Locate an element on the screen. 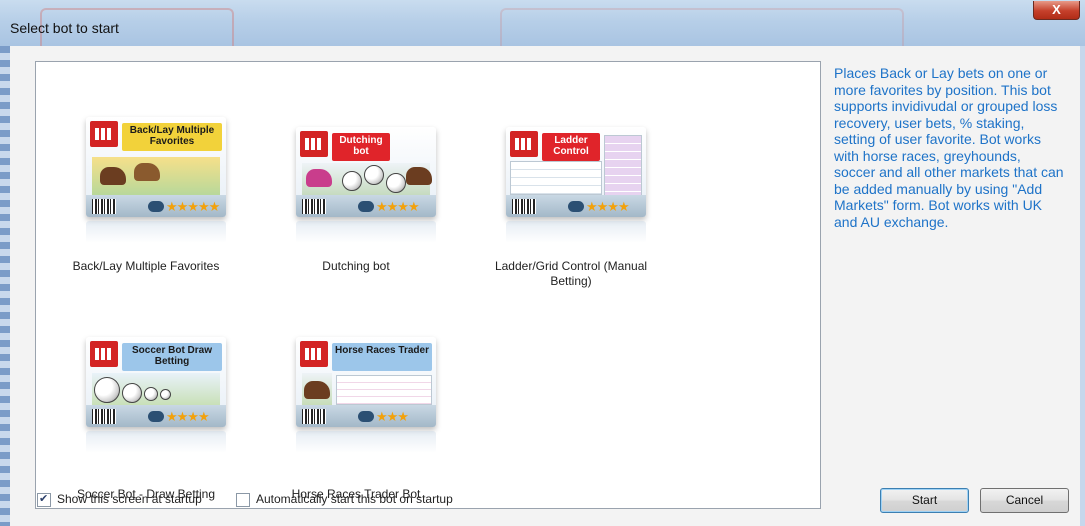 The height and width of the screenshot is (526, 1085). bot-card-image: Back/Lay Multiple Favorites ★★★★★ is located at coordinates (156, 167).